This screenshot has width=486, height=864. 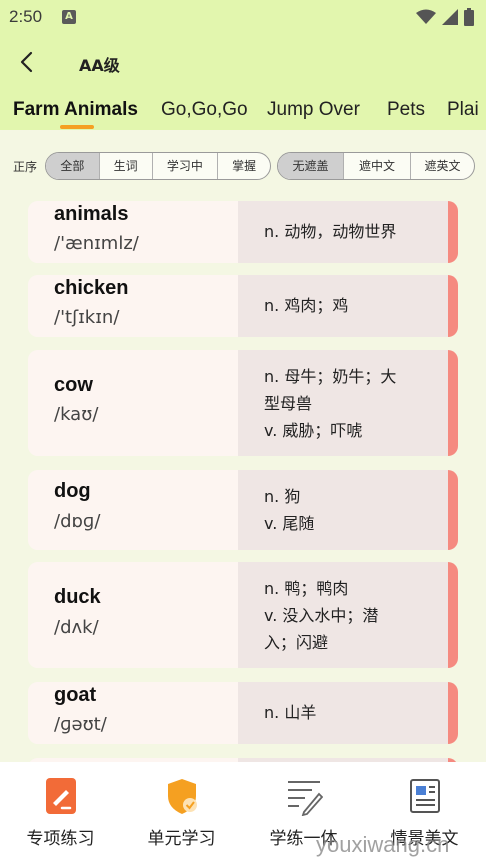 What do you see at coordinates (75, 695) in the screenshot?
I see `word-text: goat` at bounding box center [75, 695].